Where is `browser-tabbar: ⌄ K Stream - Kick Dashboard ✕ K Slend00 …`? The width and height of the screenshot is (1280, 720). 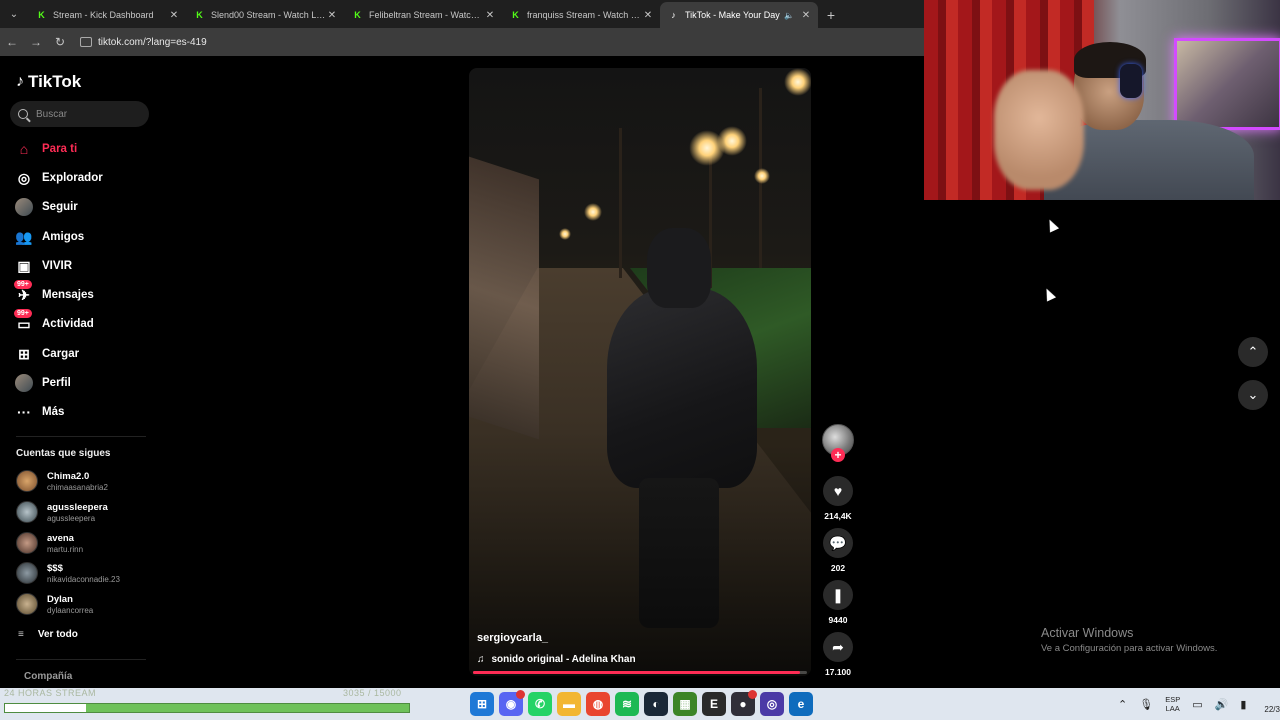
browser-tabbar: ⌄ K Stream - Kick Dashboard ✕ K Slend00 … is located at coordinates (462, 14).